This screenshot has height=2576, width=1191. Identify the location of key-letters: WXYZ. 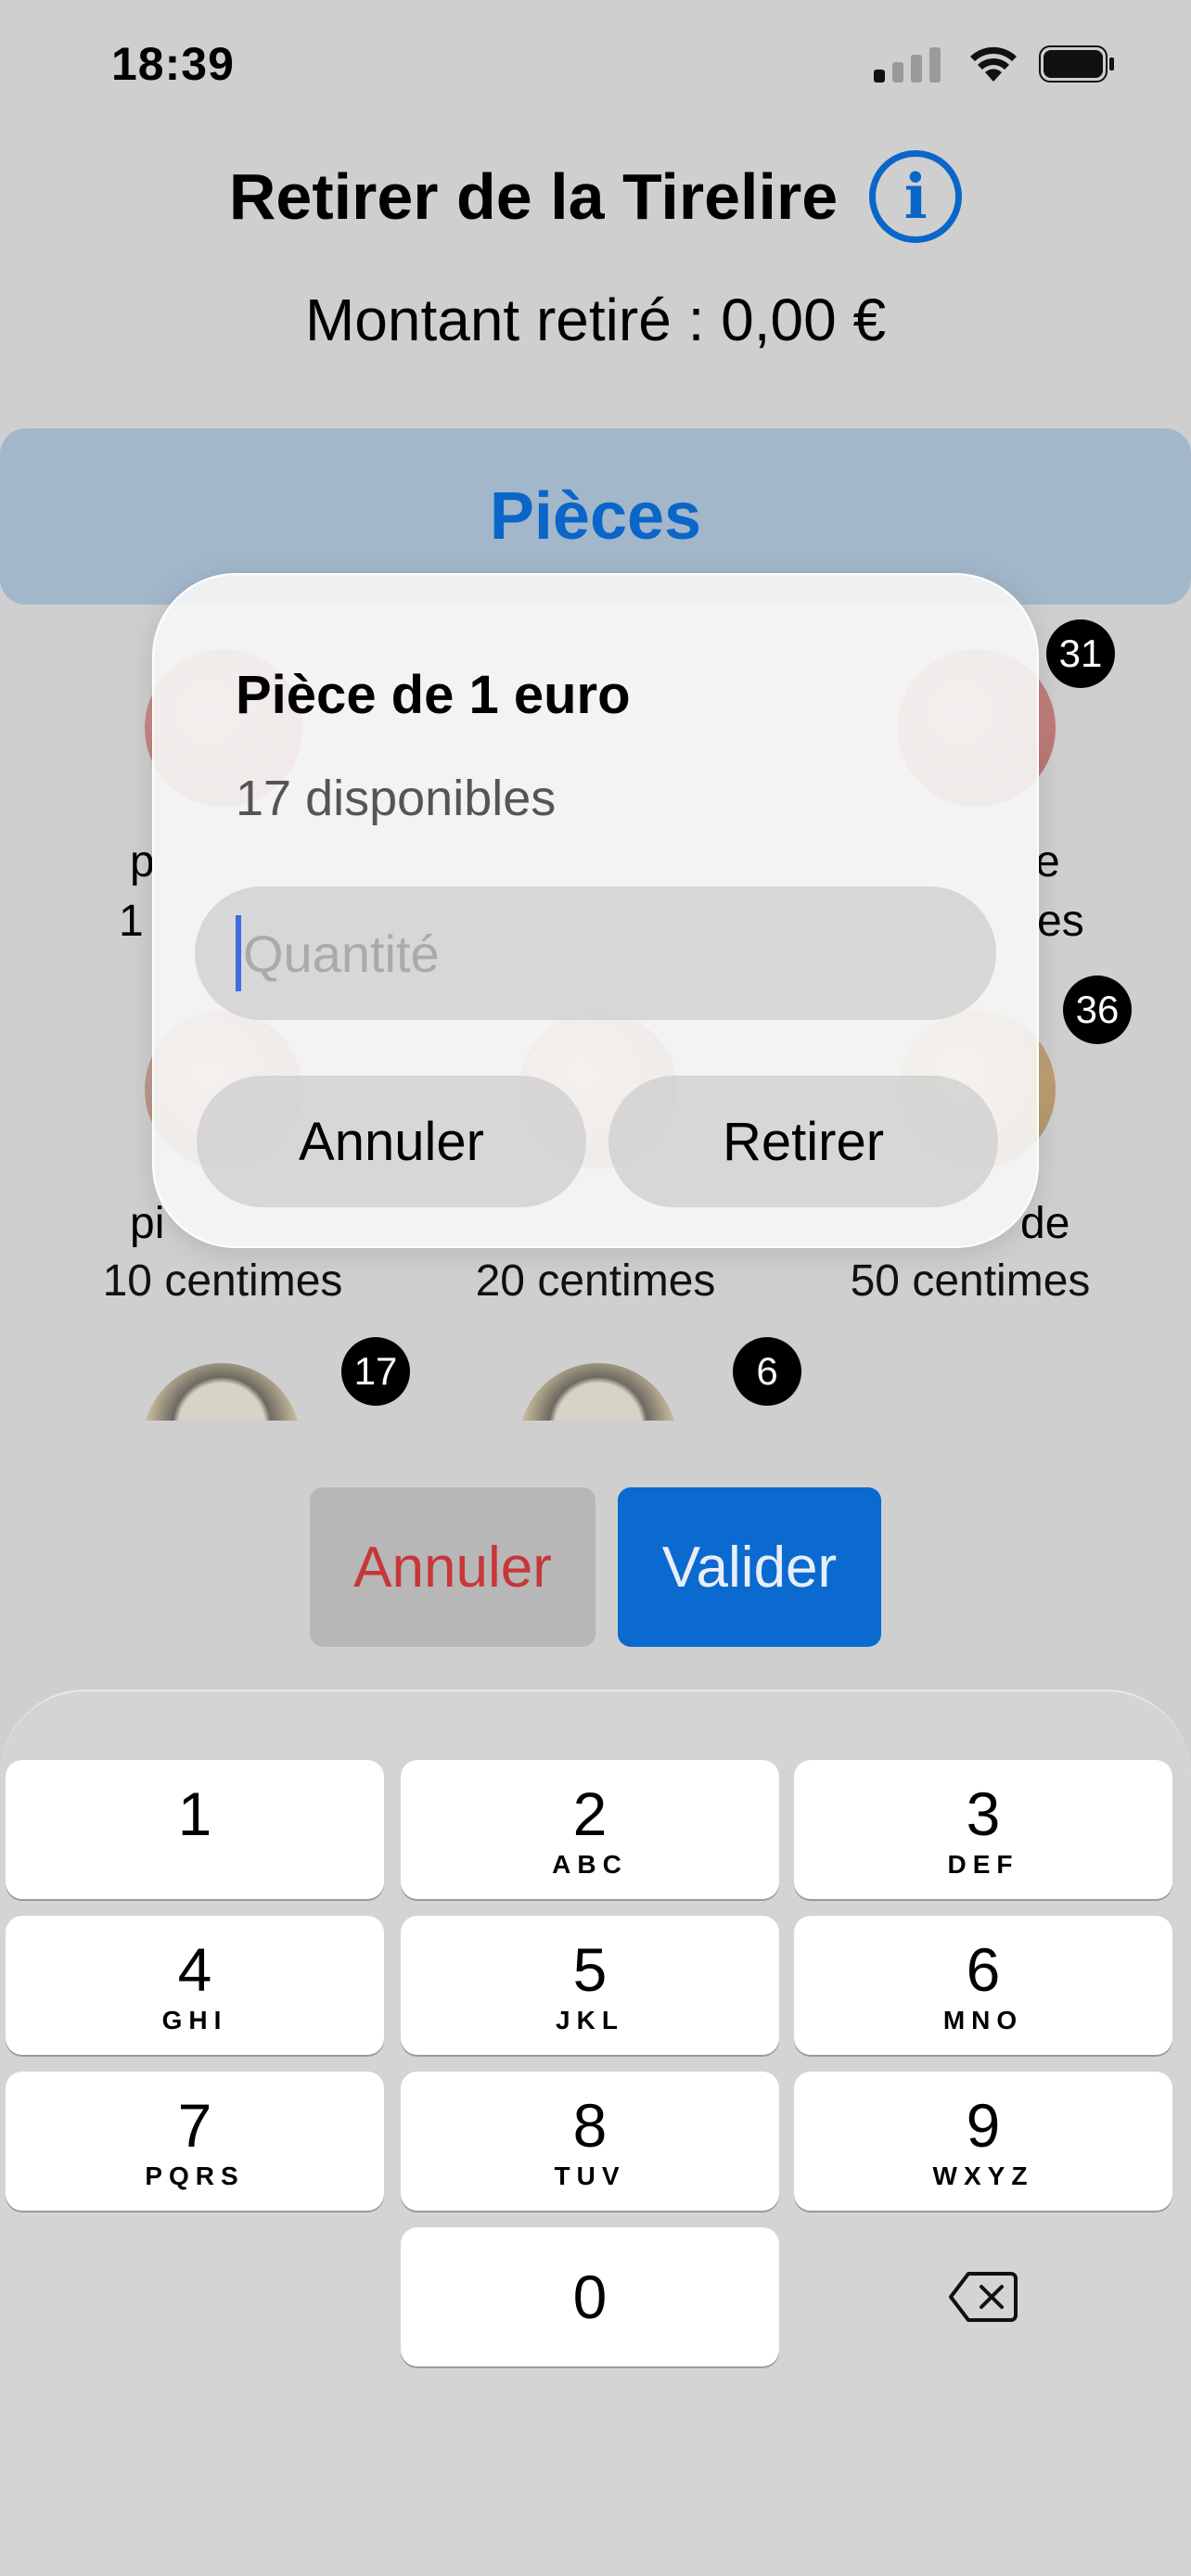
(983, 2176).